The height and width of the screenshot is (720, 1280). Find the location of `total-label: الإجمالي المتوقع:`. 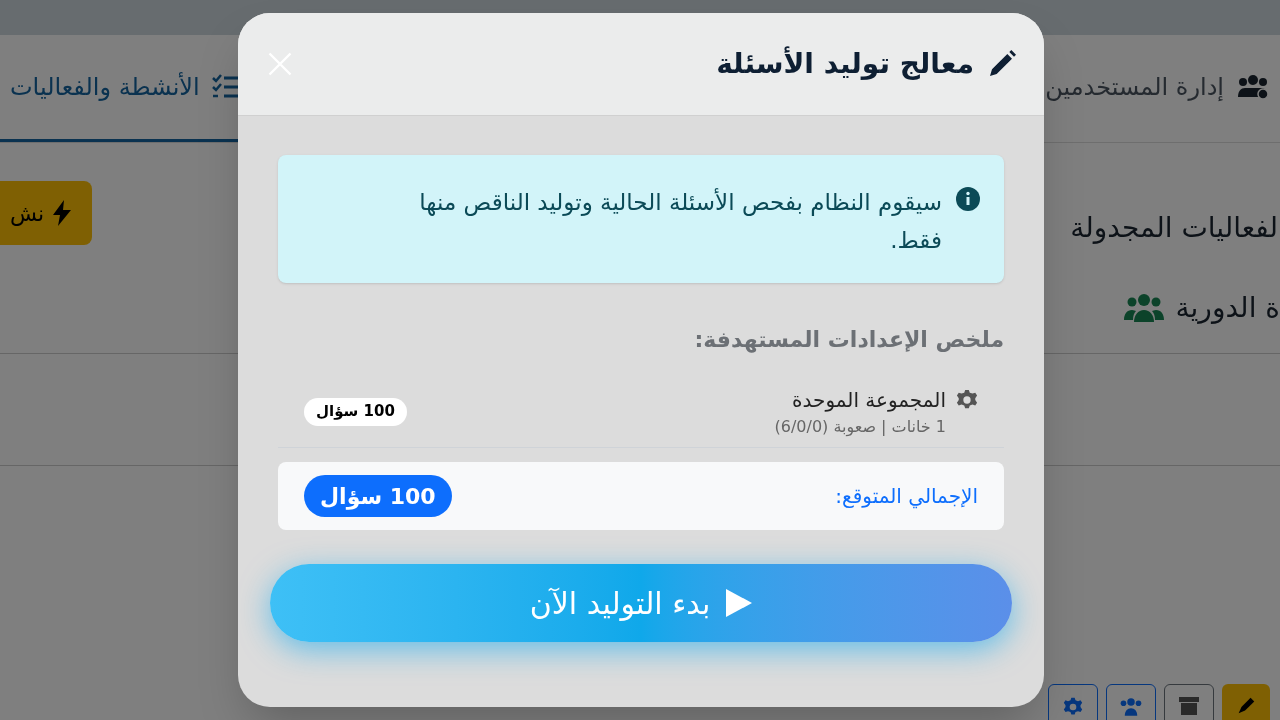

total-label: الإجمالي المتوقع: is located at coordinates (906, 497).